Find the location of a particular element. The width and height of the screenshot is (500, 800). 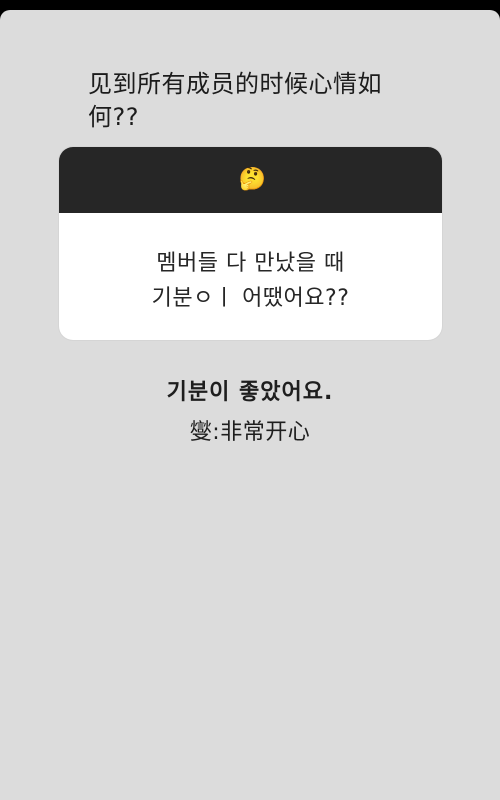

thinking-face-icon: 🤔 is located at coordinates (252, 179).